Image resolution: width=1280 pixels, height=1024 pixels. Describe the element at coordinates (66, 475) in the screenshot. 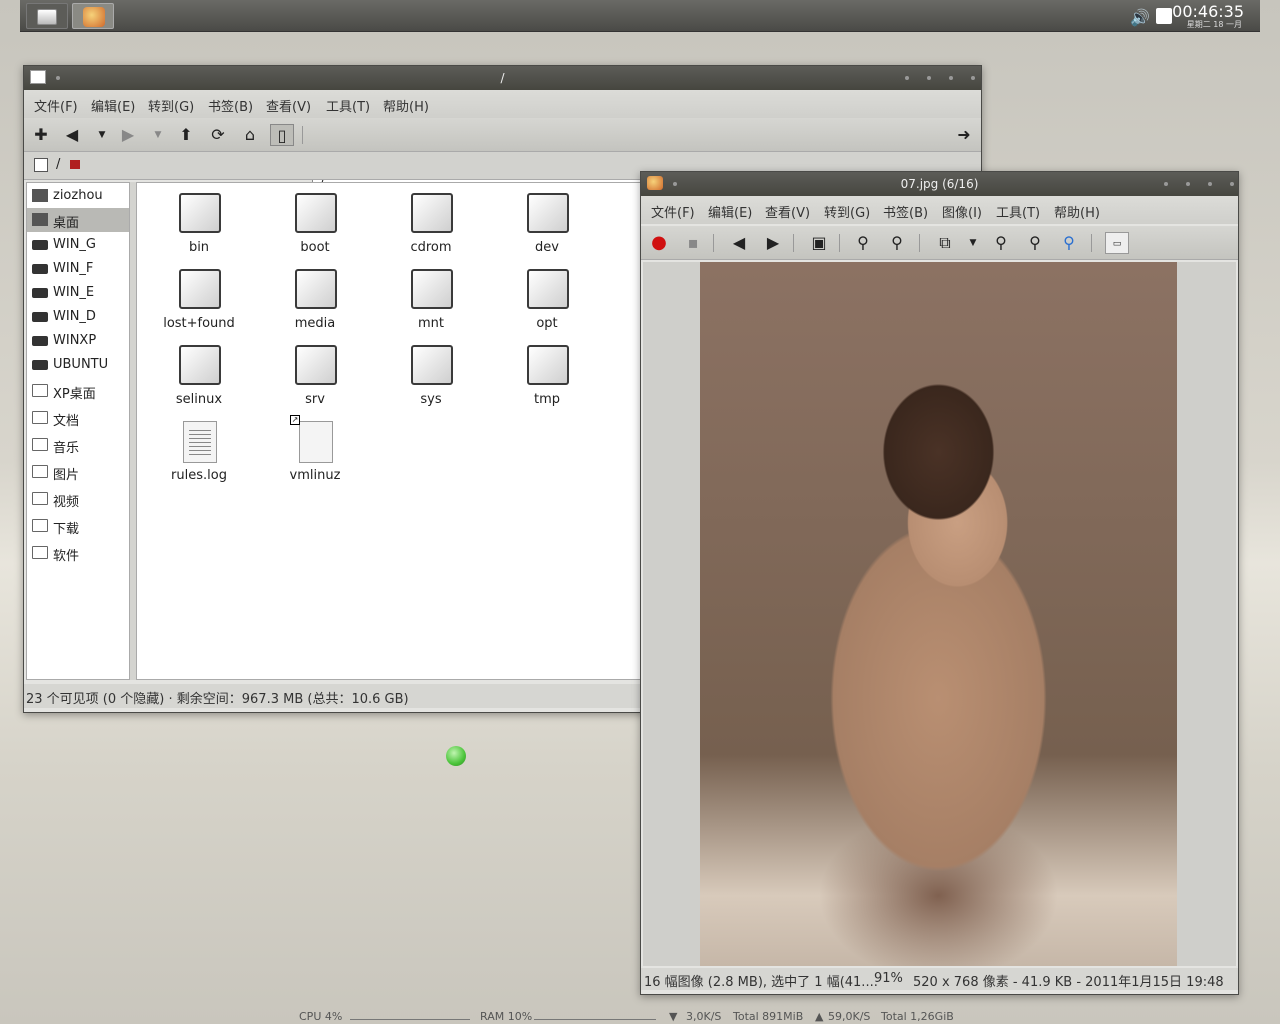

I see `sidebar-item-label: 图片` at that location.